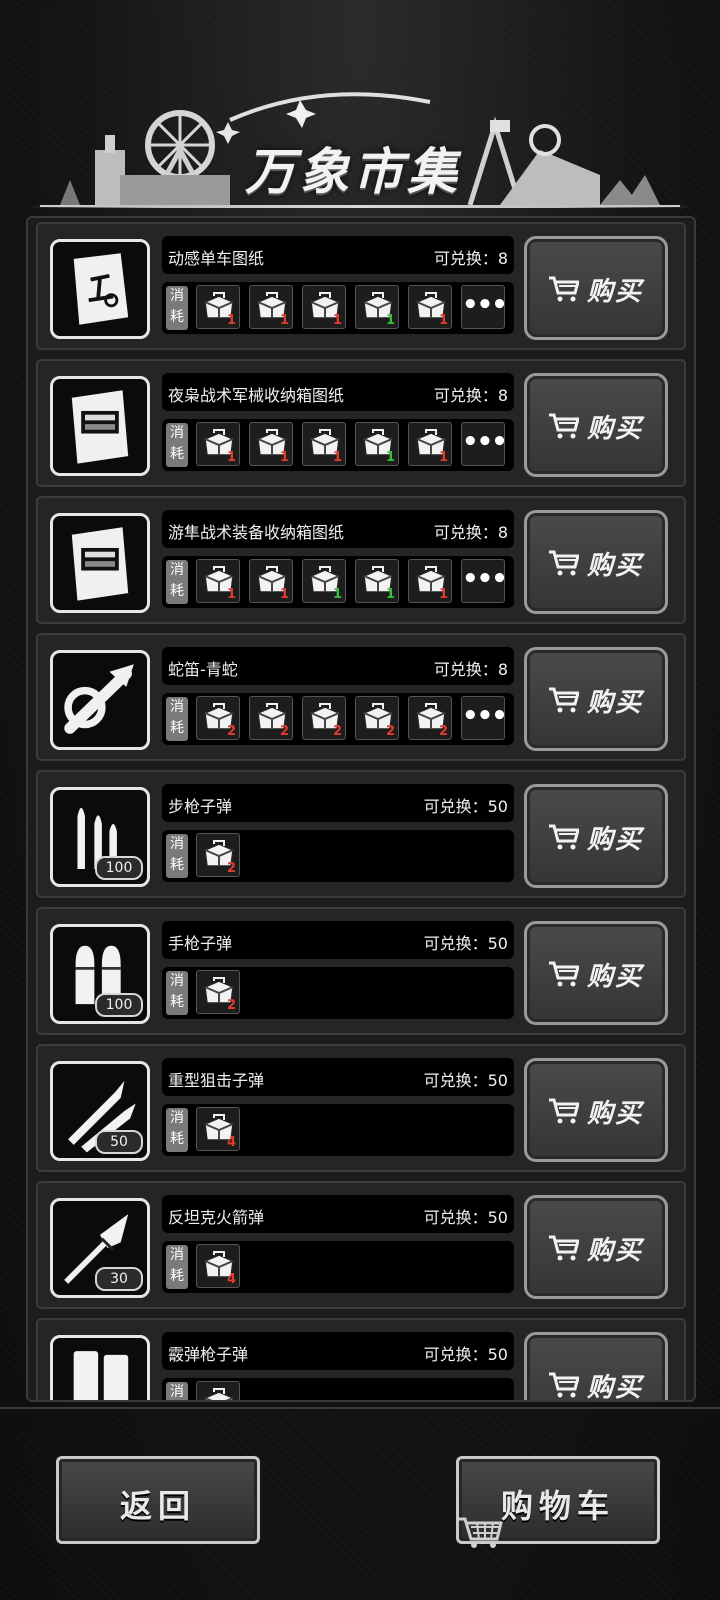  I want to click on shop-item-row: 蛇笛-青蛇 可兑换：8 消耗 2 2 2 2 2 ••• 购买, so click(361, 697).